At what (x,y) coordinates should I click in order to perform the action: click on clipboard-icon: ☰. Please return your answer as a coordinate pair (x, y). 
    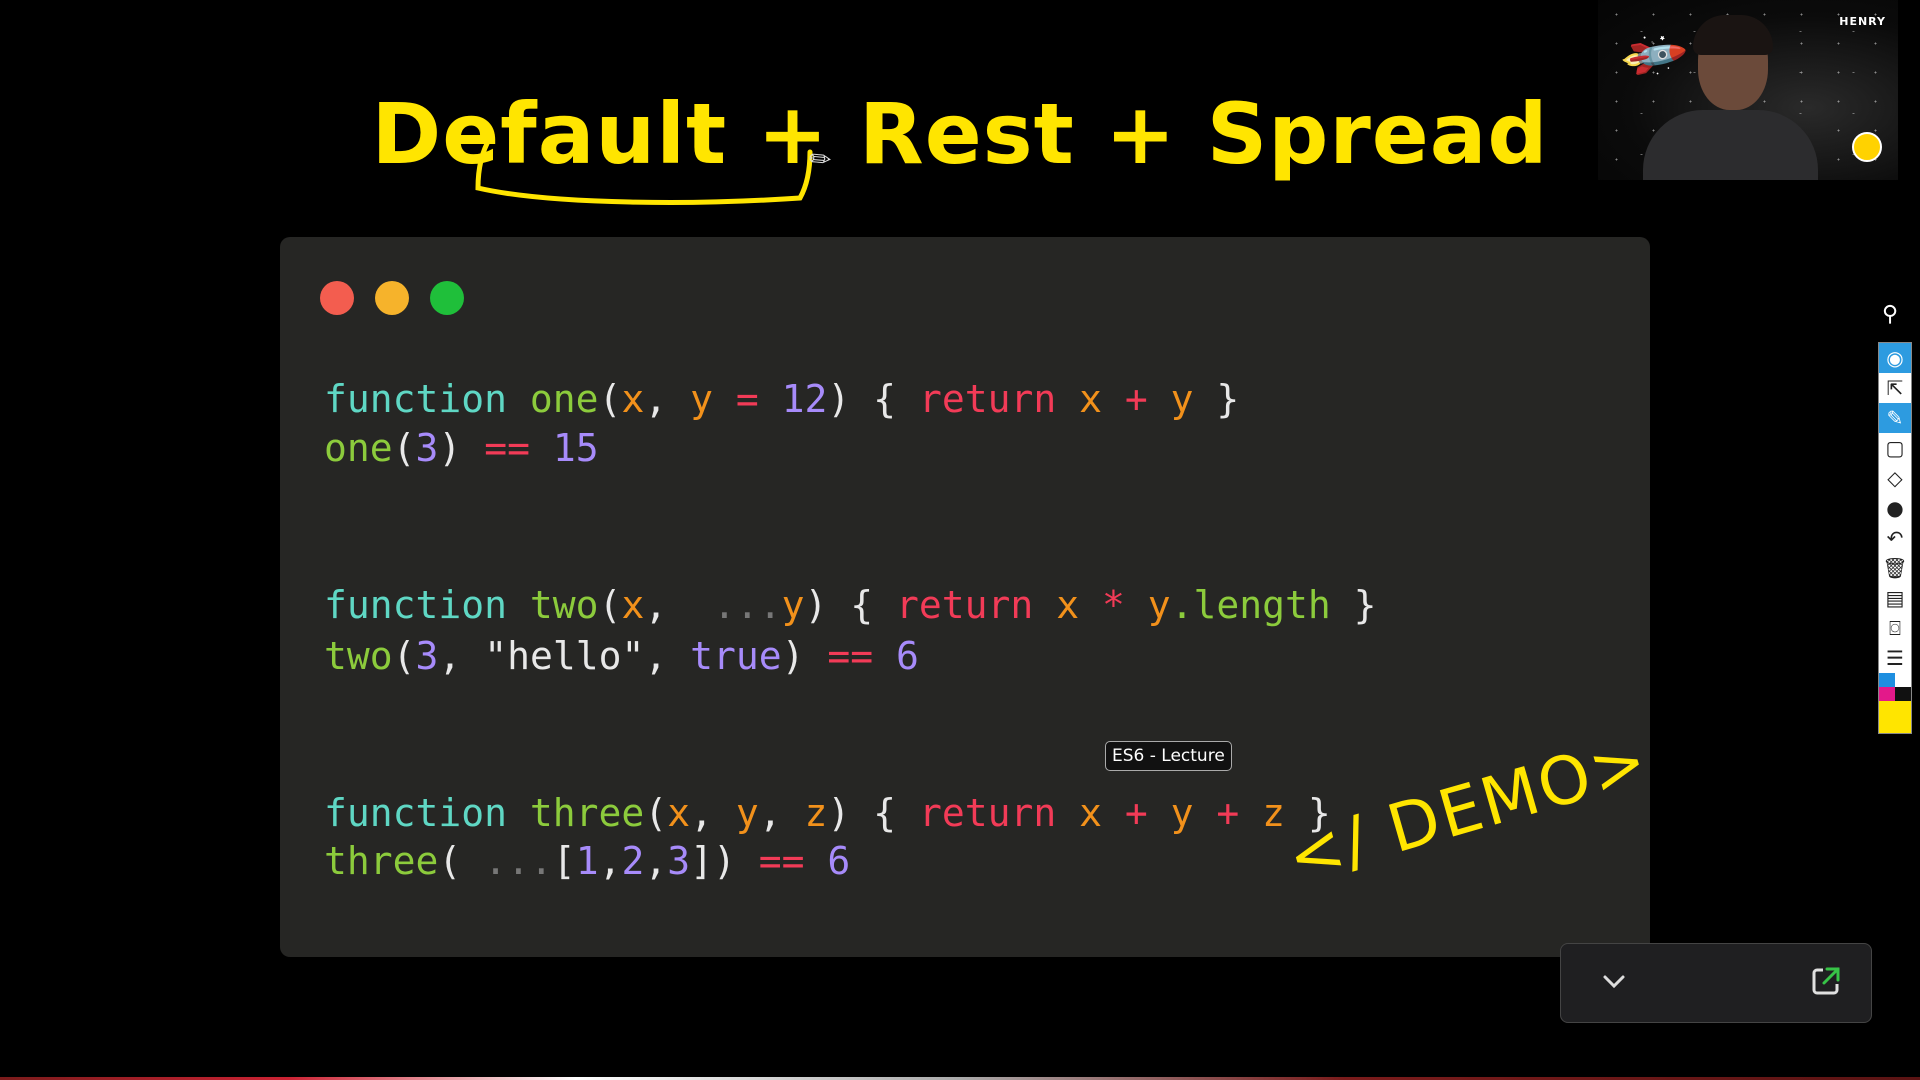
    Looking at the image, I should click on (1895, 658).